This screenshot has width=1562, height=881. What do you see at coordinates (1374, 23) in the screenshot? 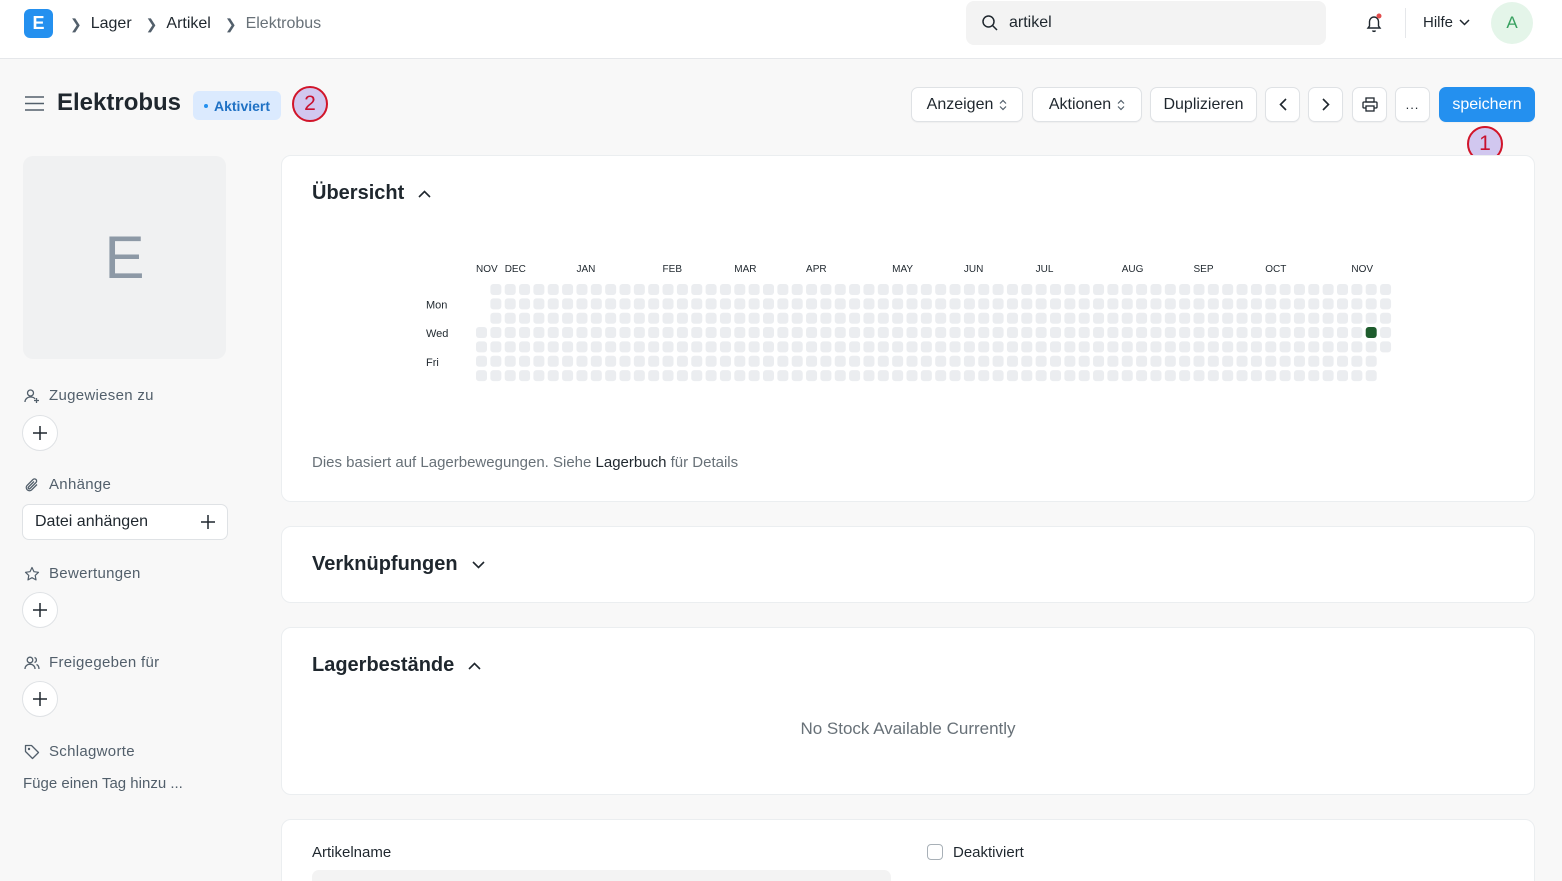
I see `notification-bell-icon` at bounding box center [1374, 23].